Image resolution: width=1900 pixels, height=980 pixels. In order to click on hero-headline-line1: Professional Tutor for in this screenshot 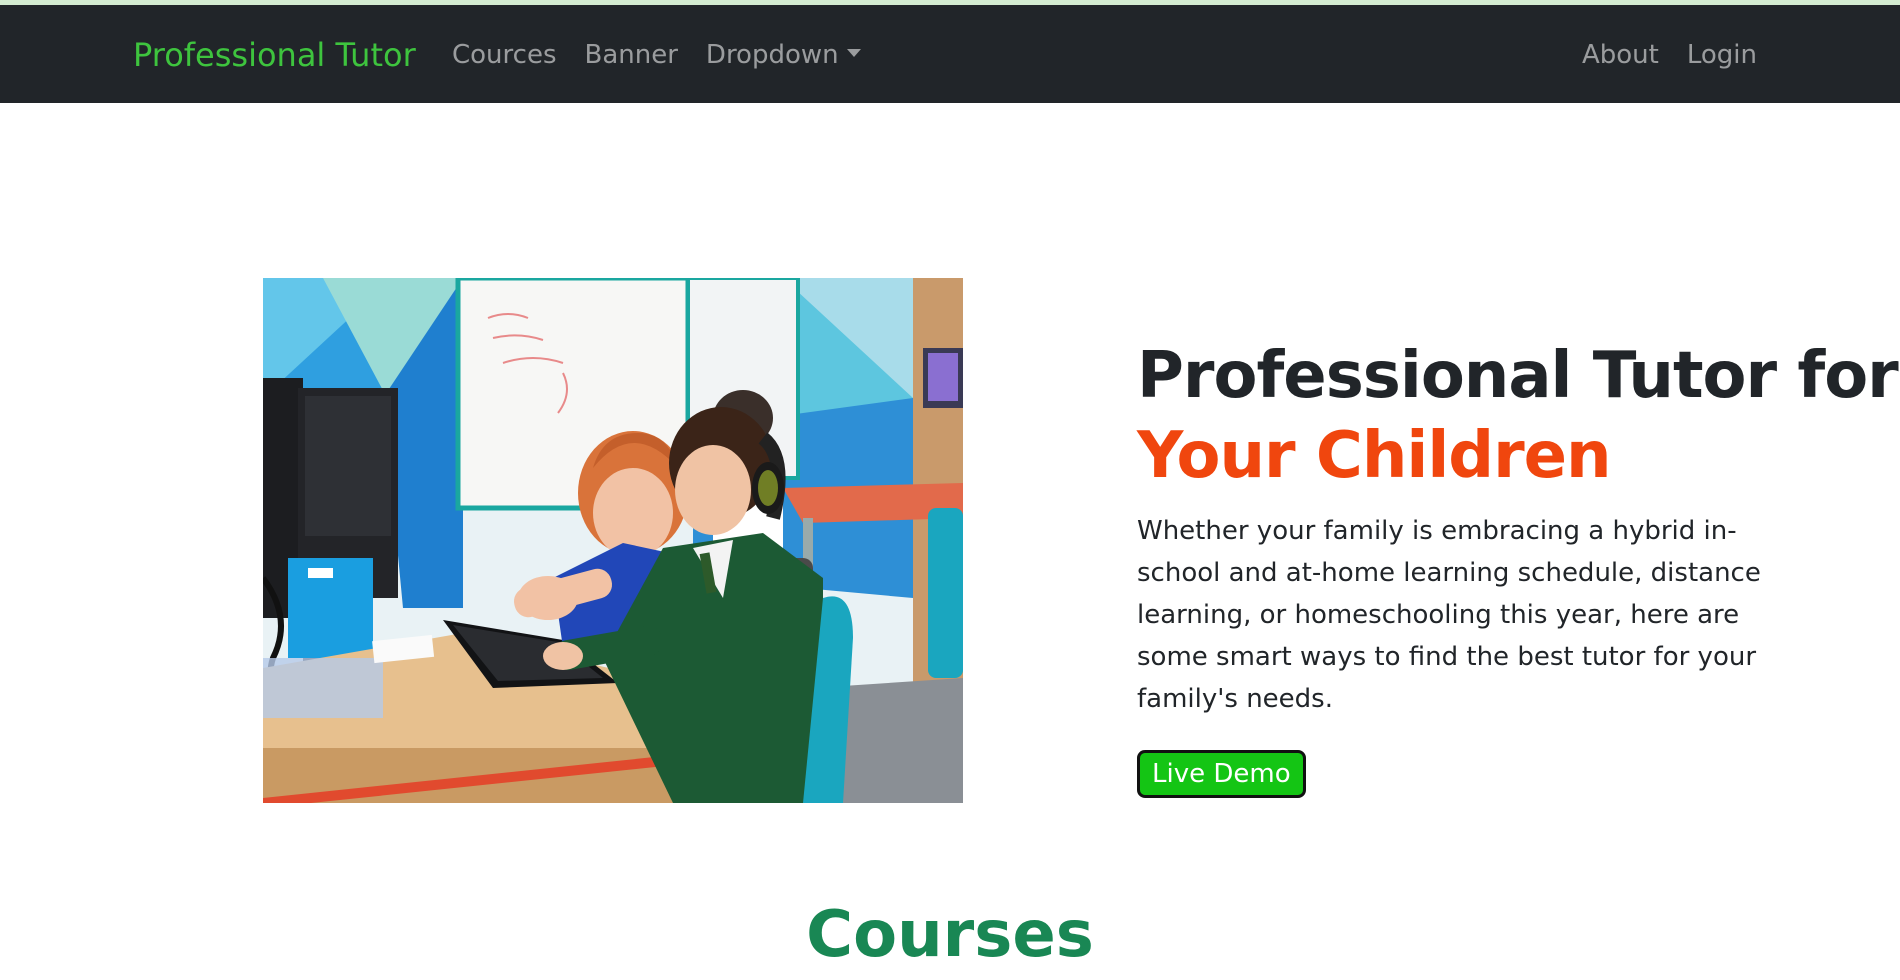, I will do `click(1518, 376)`.